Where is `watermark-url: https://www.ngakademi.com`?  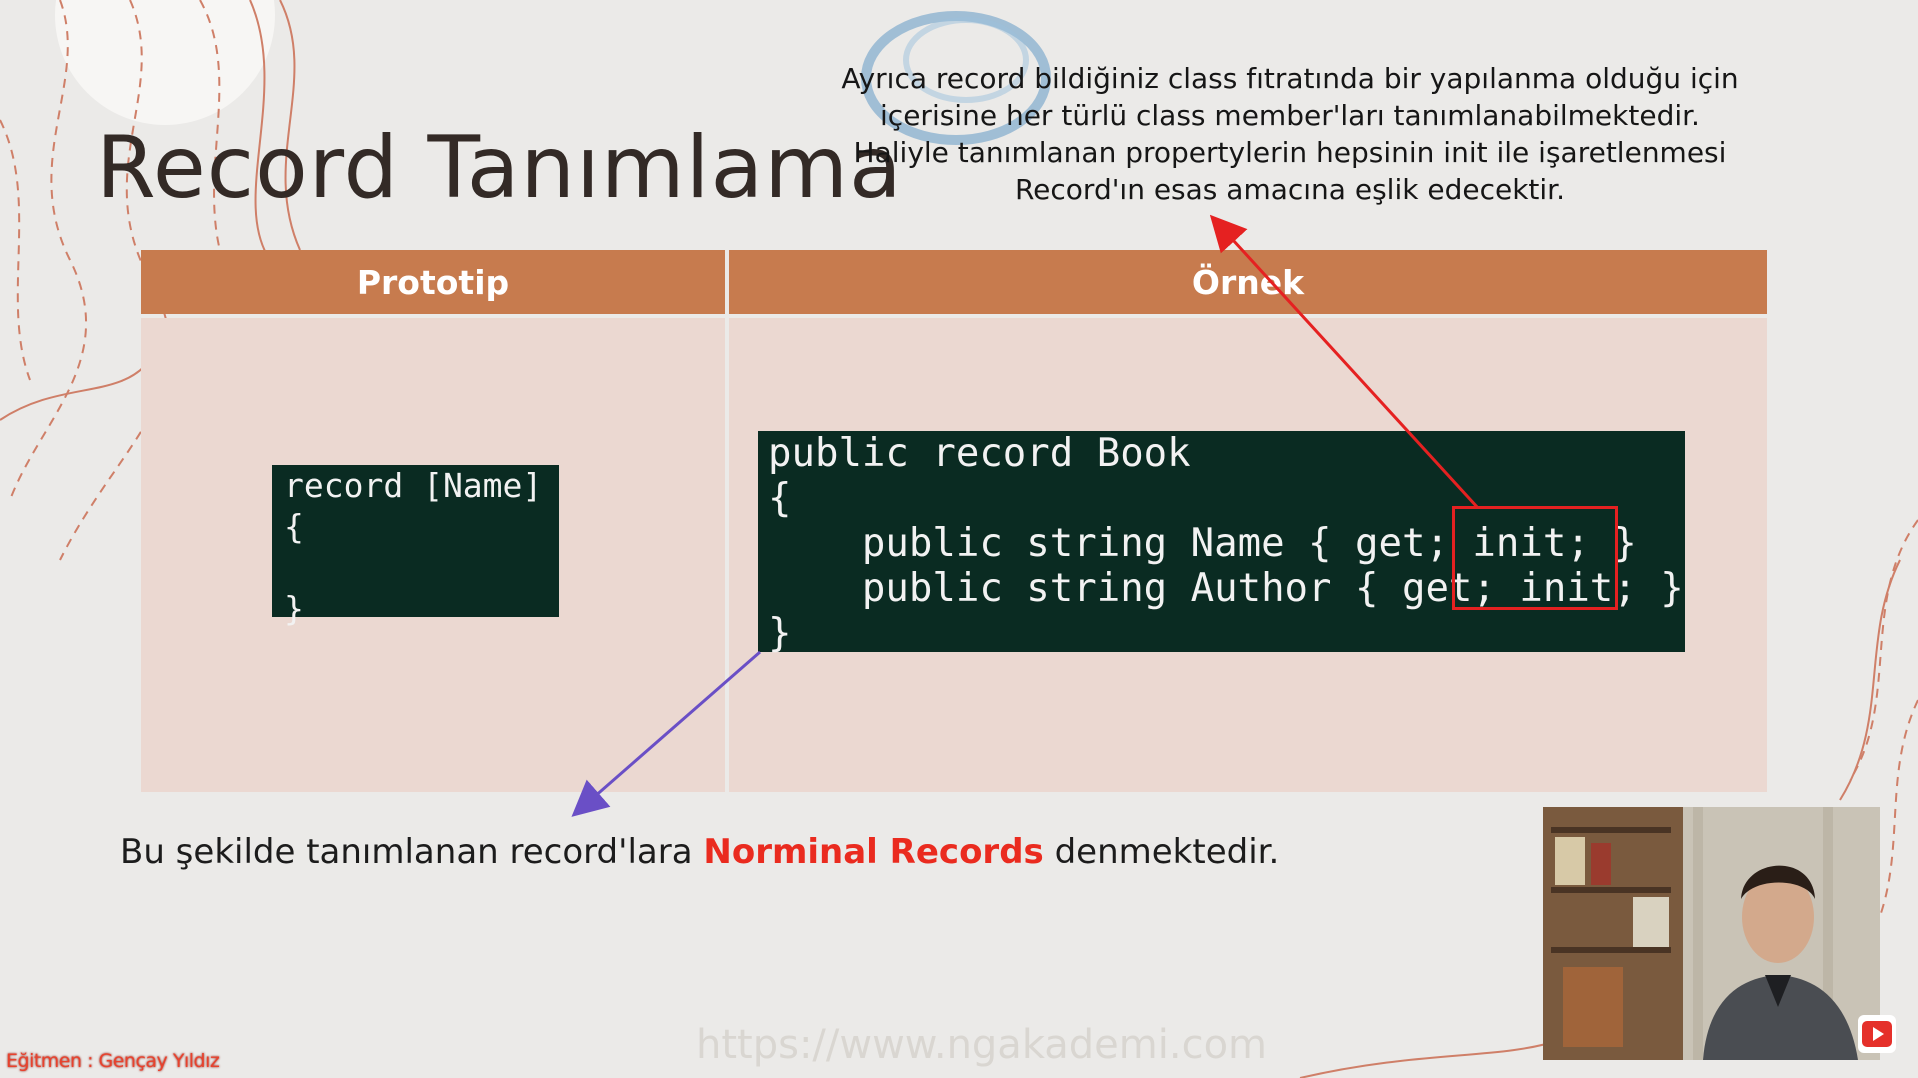 watermark-url: https://www.ngakademi.com is located at coordinates (982, 1045).